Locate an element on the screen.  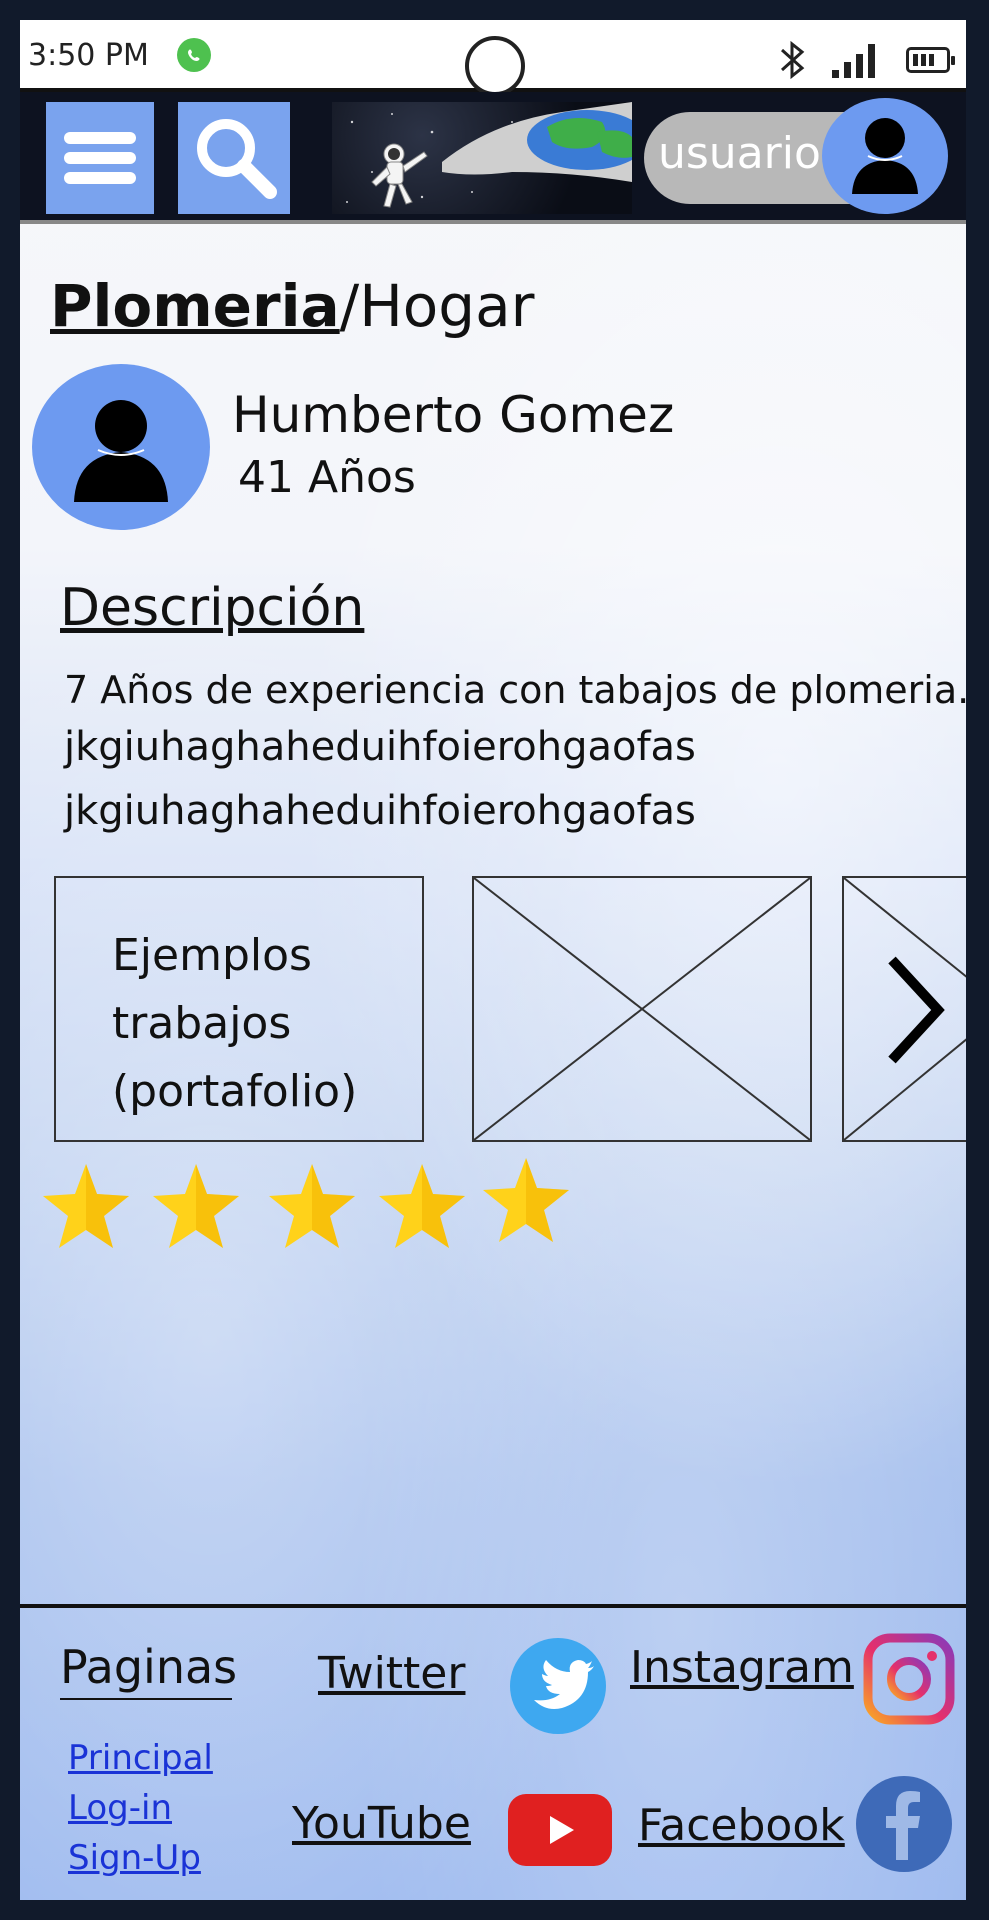
menu-button is located at coordinates (100, 158).